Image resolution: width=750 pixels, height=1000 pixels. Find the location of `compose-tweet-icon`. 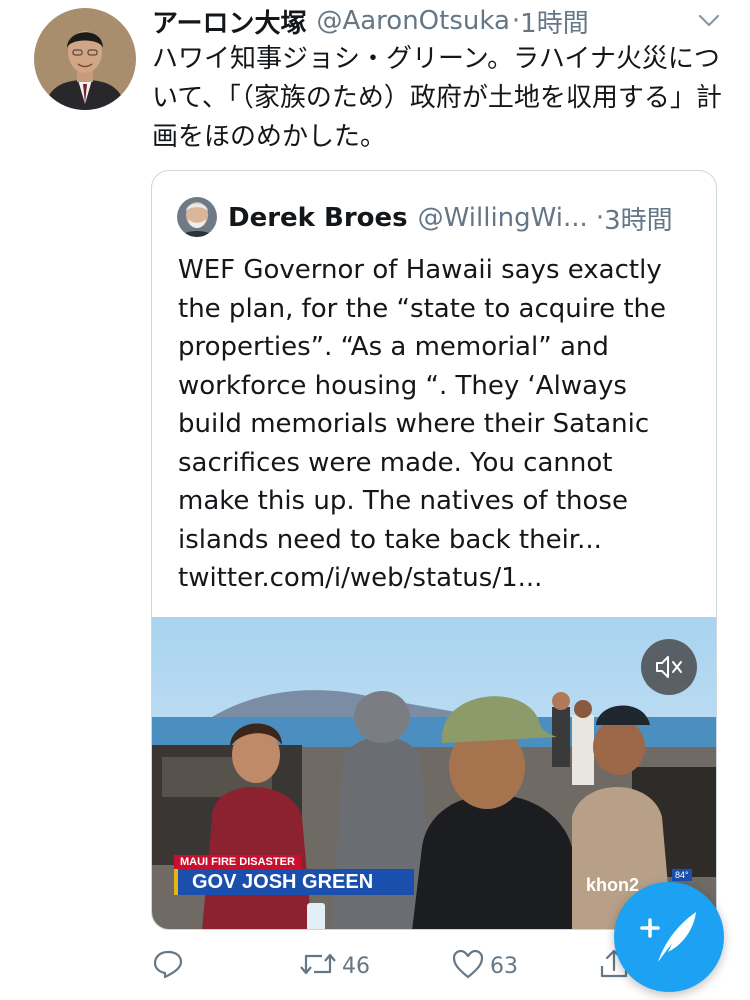

compose-tweet-icon is located at coordinates (669, 954).